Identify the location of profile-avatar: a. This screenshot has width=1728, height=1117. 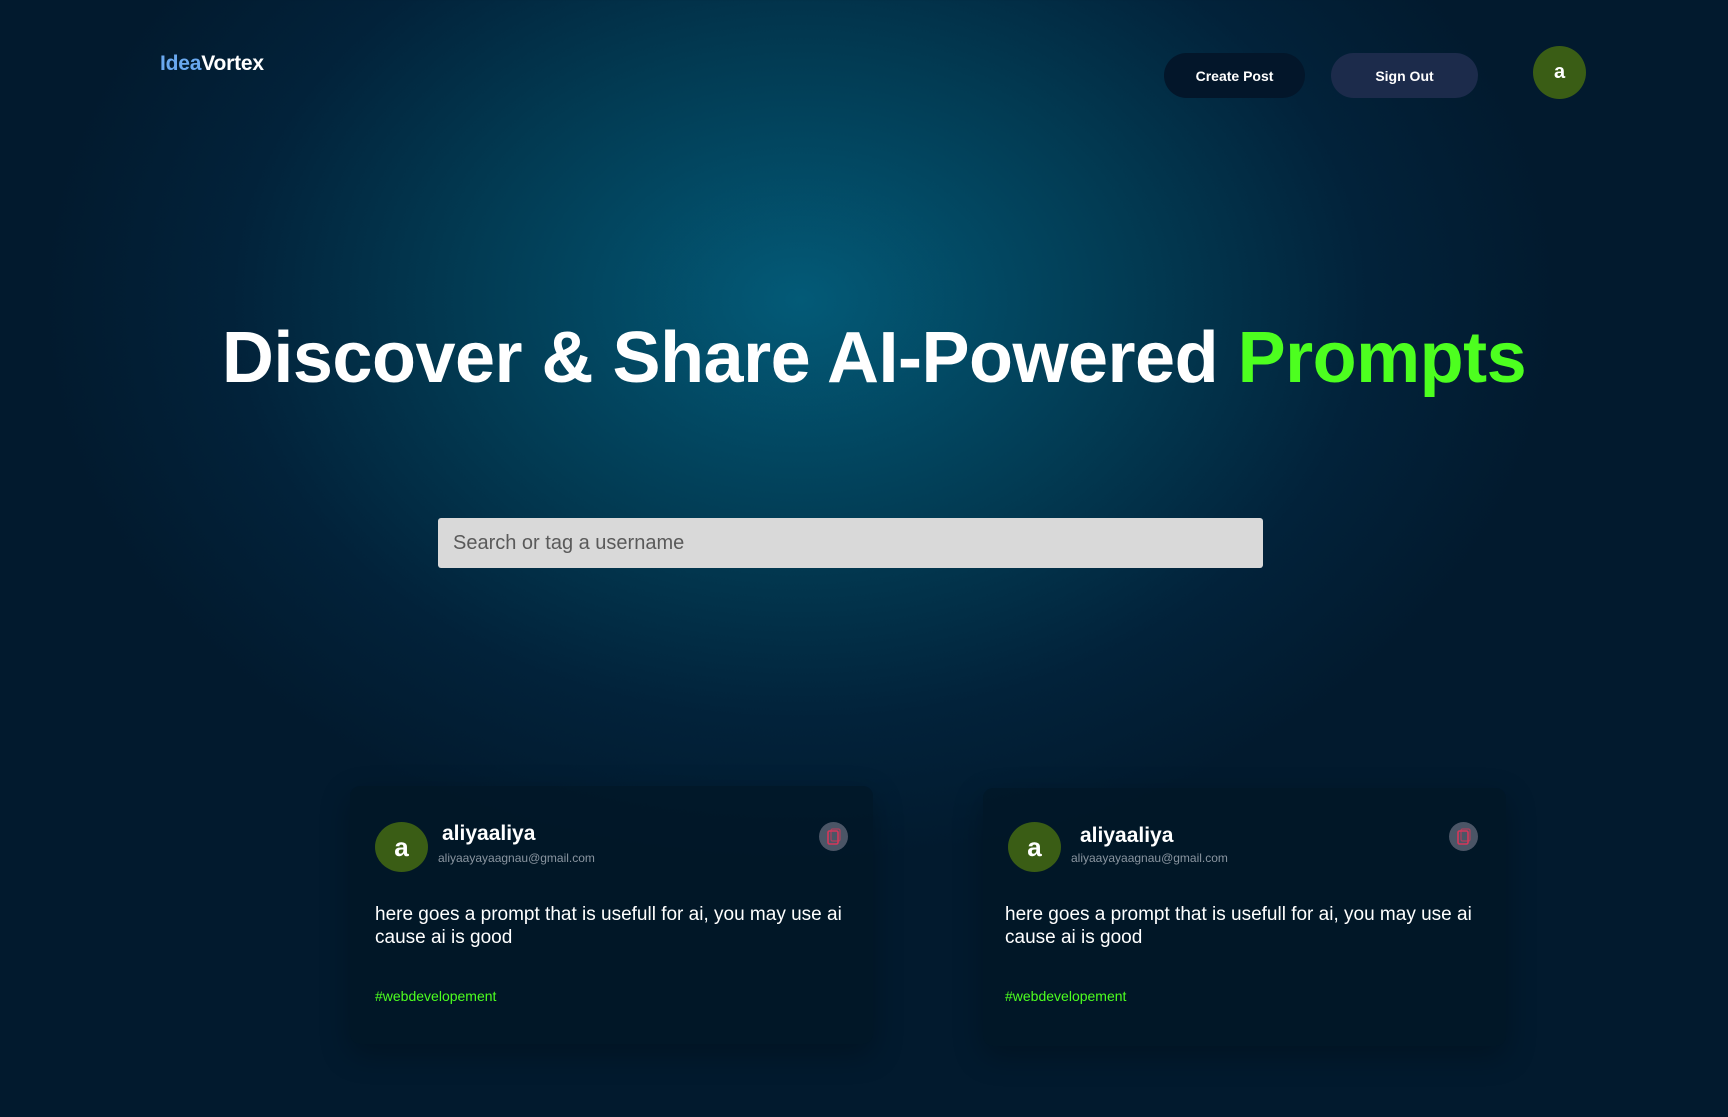
(1559, 72).